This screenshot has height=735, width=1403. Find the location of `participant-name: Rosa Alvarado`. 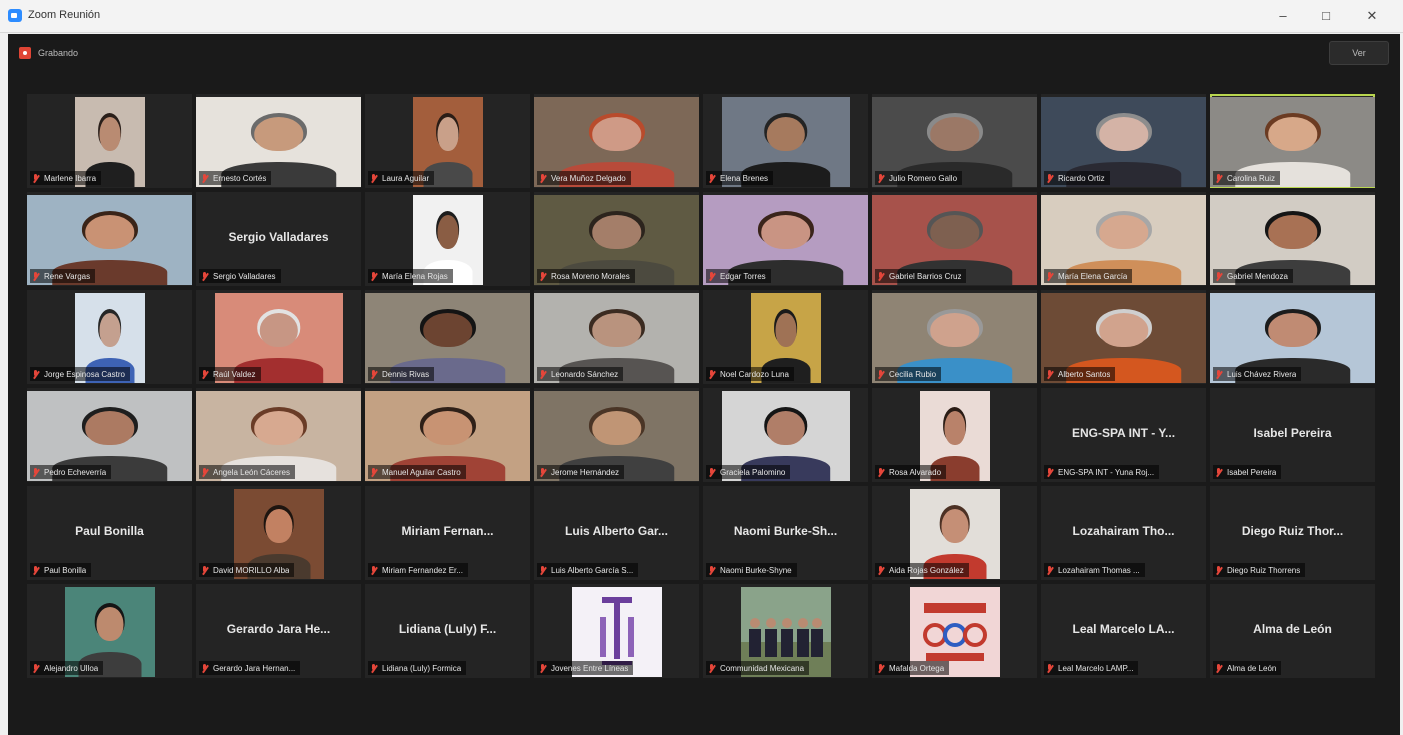

participant-name: Rosa Alvarado is located at coordinates (915, 472).